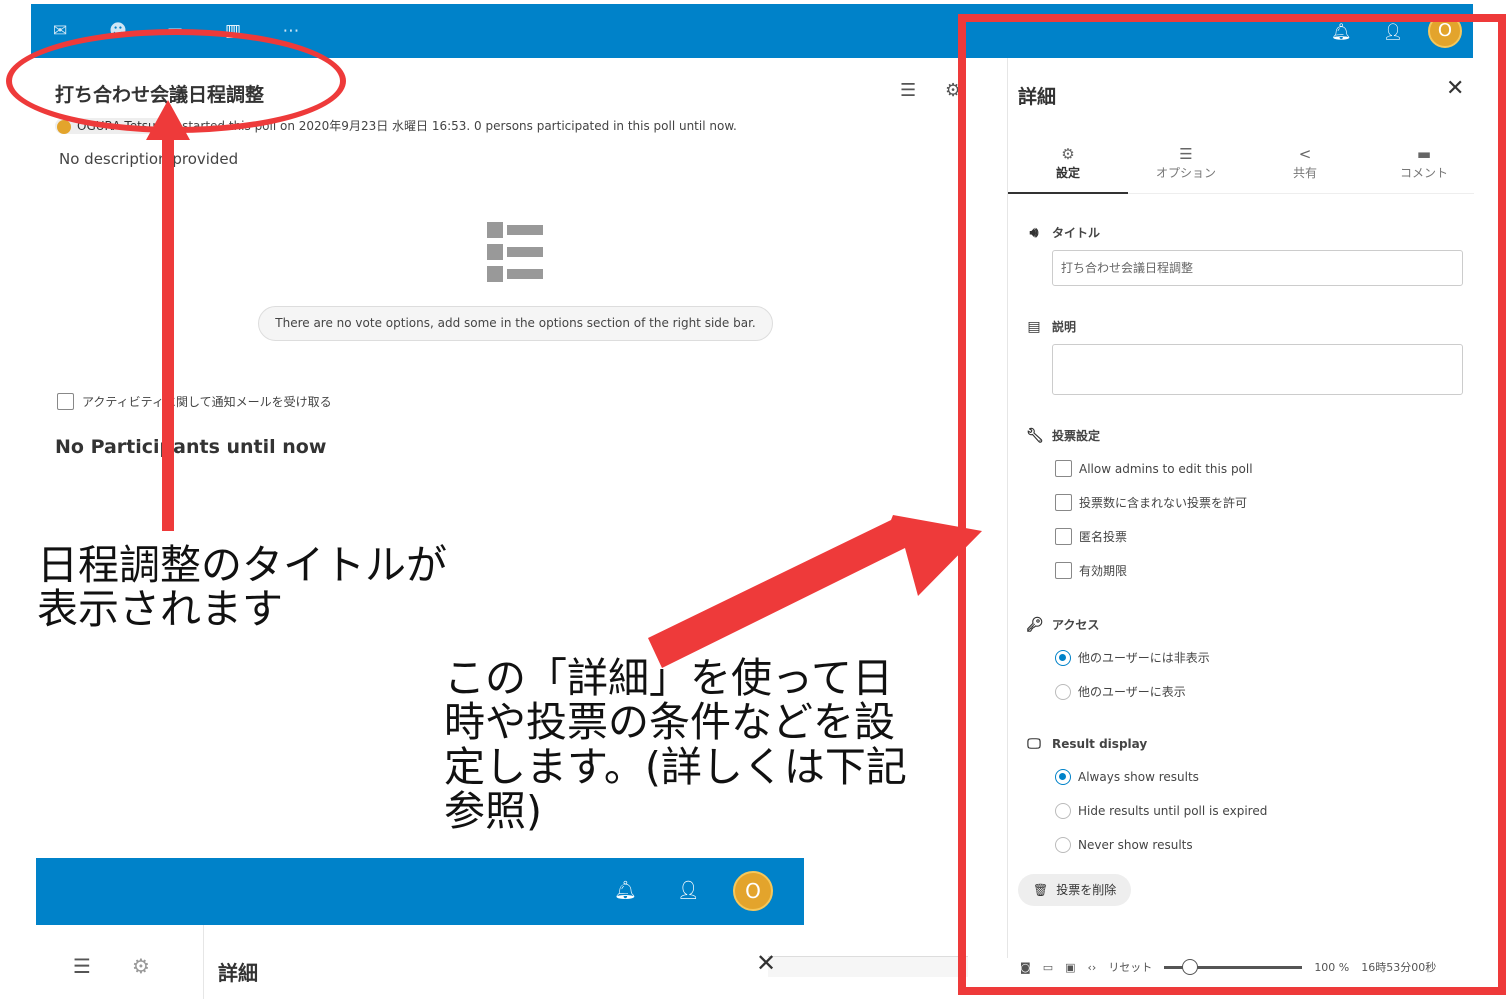  What do you see at coordinates (675, 744) in the screenshot?
I see `detail-annotation: この「詳細」を使って日時や投票の条件などを設定します。(詳しくは下記参照)` at bounding box center [675, 744].